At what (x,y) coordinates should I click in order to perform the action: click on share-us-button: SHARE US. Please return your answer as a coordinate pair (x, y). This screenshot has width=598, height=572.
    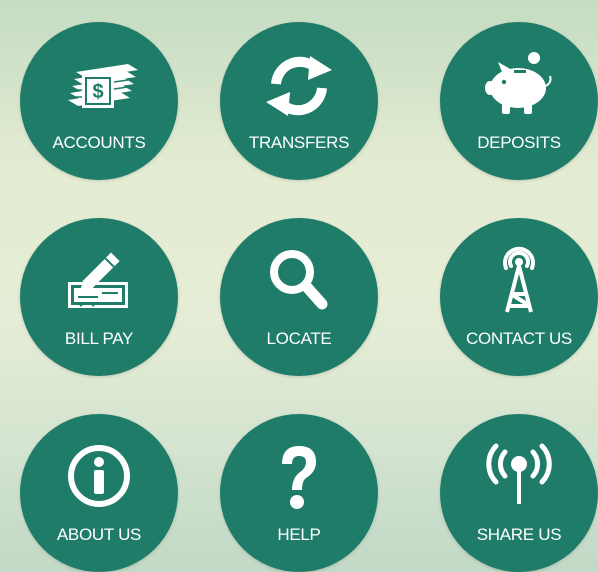
    Looking at the image, I should click on (519, 493).